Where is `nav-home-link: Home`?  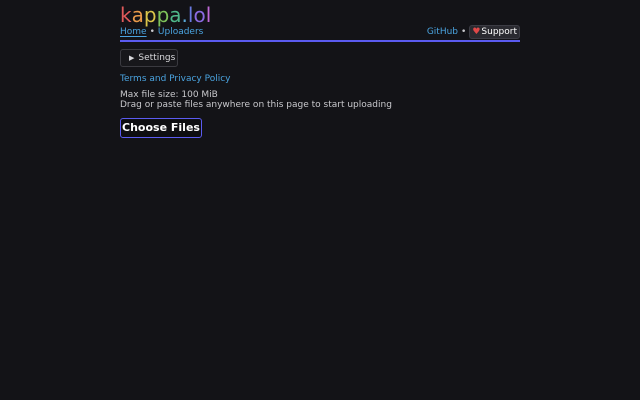 nav-home-link: Home is located at coordinates (133, 32).